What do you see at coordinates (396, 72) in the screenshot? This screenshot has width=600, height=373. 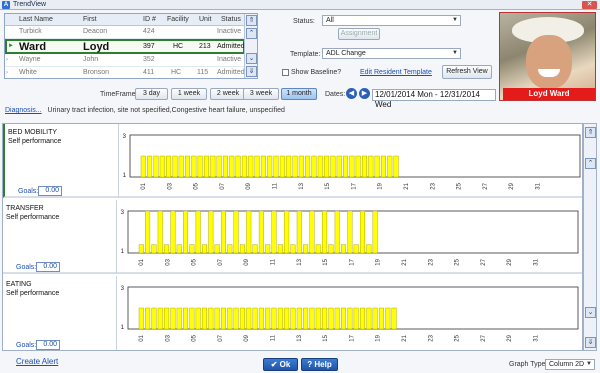 I see `edit-template-link: Edit Resident Template` at bounding box center [396, 72].